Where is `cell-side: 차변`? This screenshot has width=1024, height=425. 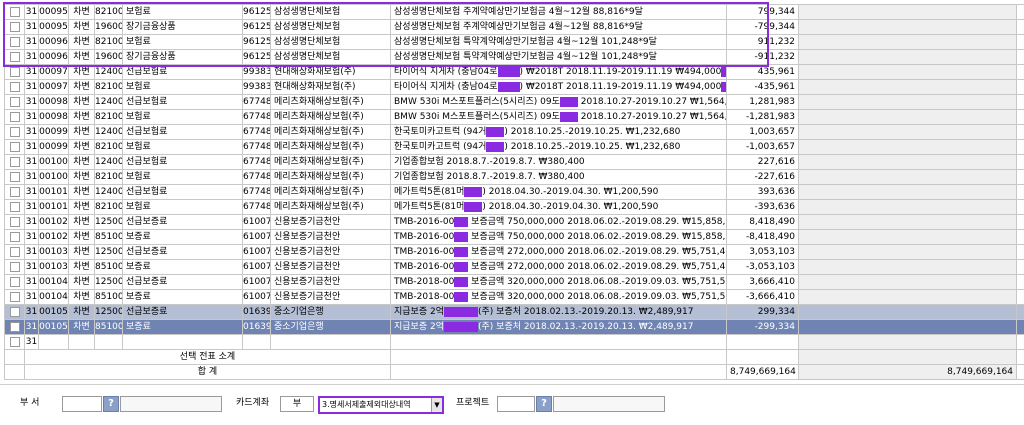 cell-side: 차변 is located at coordinates (82, 327).